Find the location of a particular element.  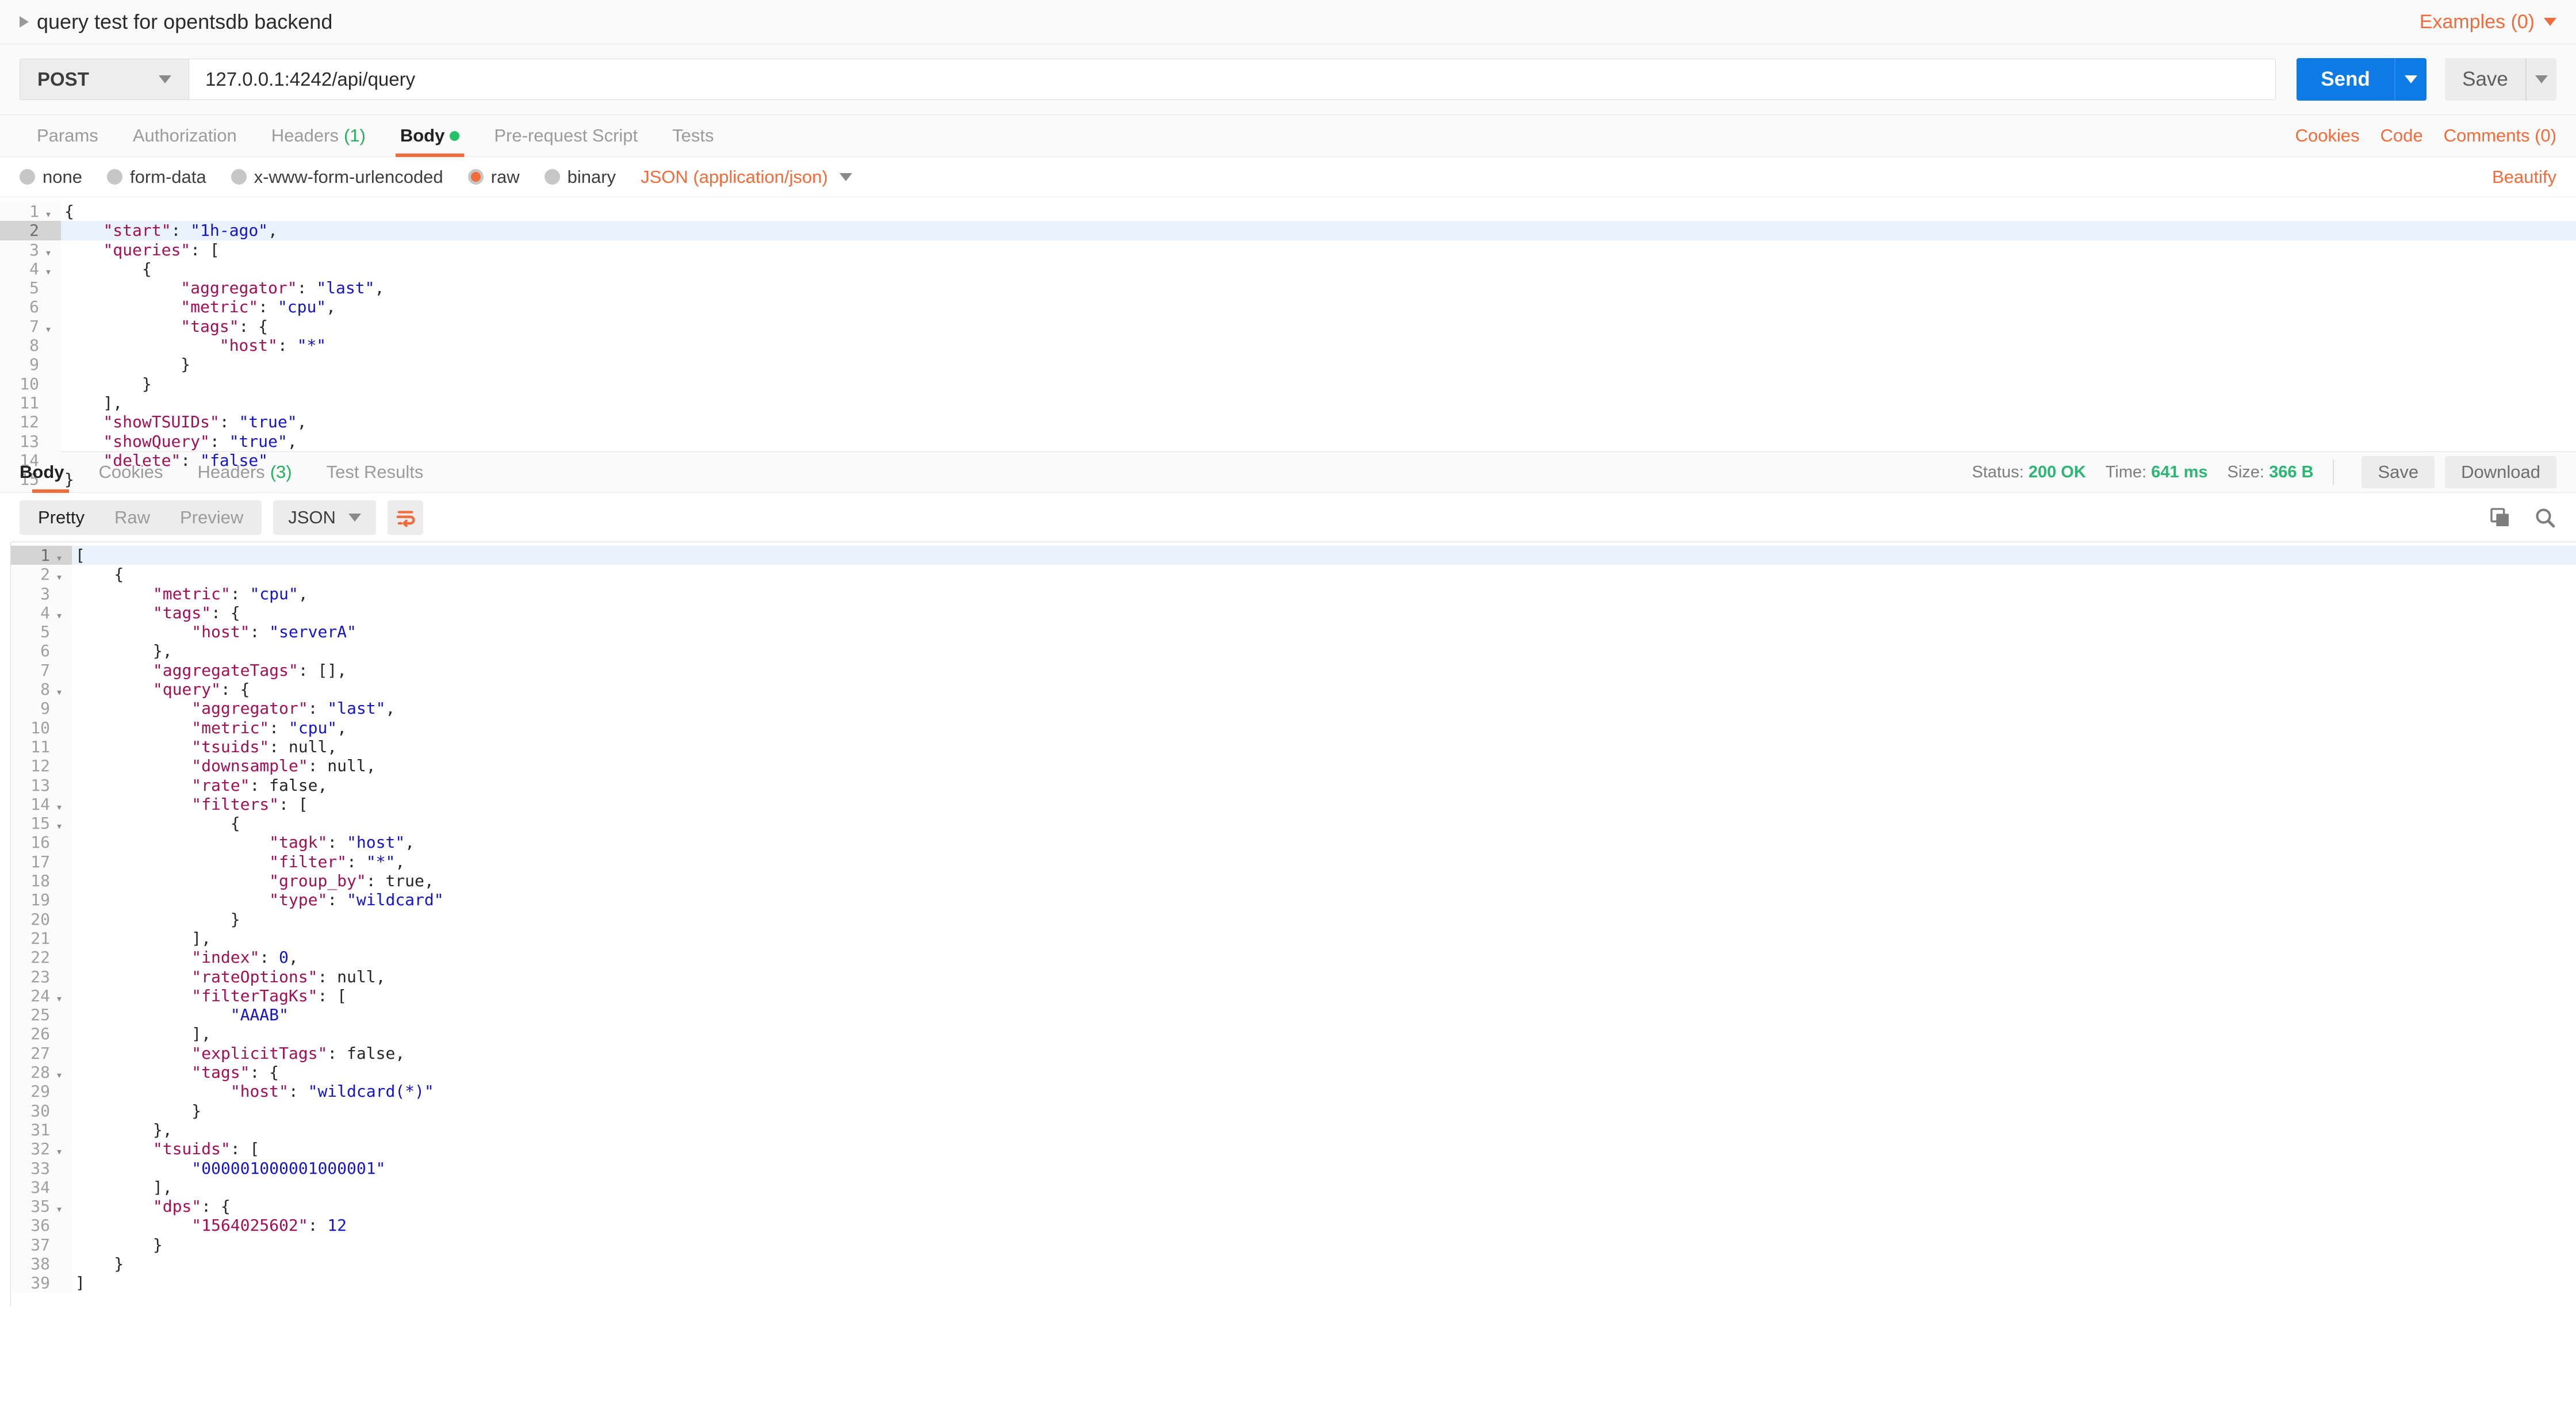

view-mode-pretty: Pretty is located at coordinates (61, 517).